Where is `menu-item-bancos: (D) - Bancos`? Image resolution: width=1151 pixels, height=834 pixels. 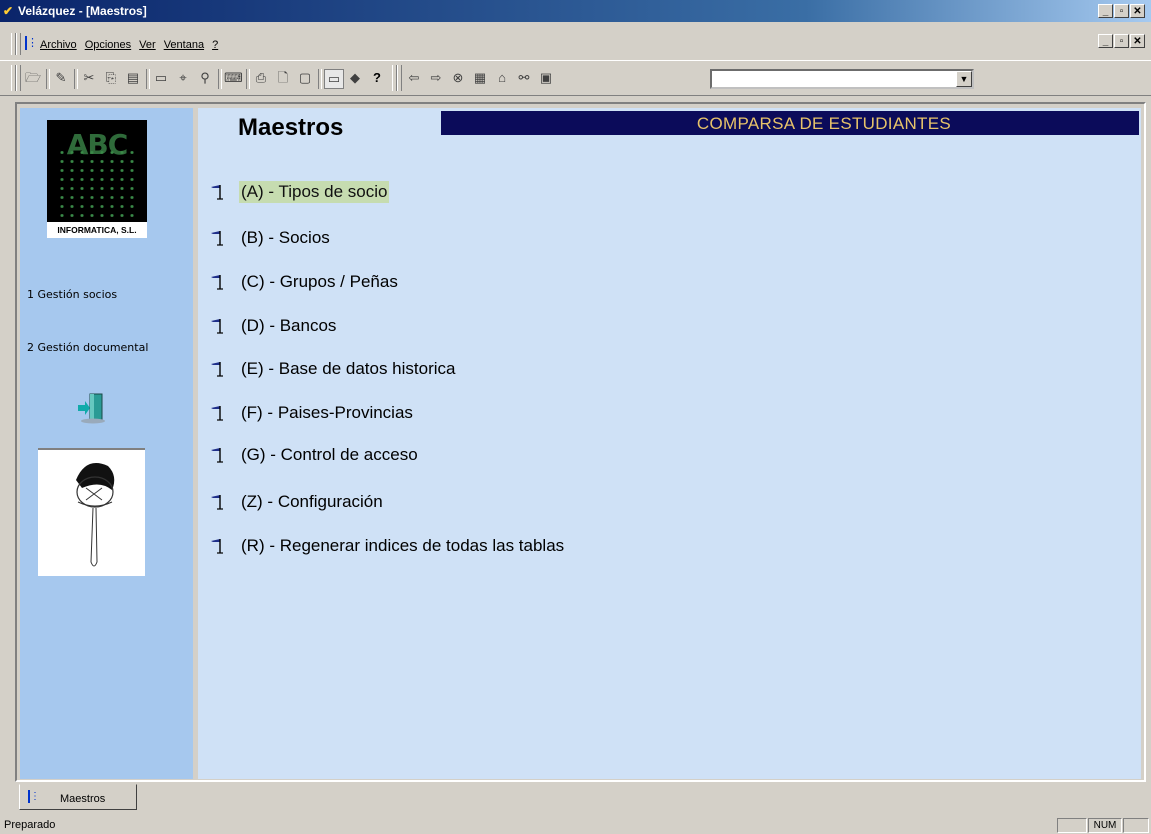 menu-item-bancos: (D) - Bancos is located at coordinates (273, 326).